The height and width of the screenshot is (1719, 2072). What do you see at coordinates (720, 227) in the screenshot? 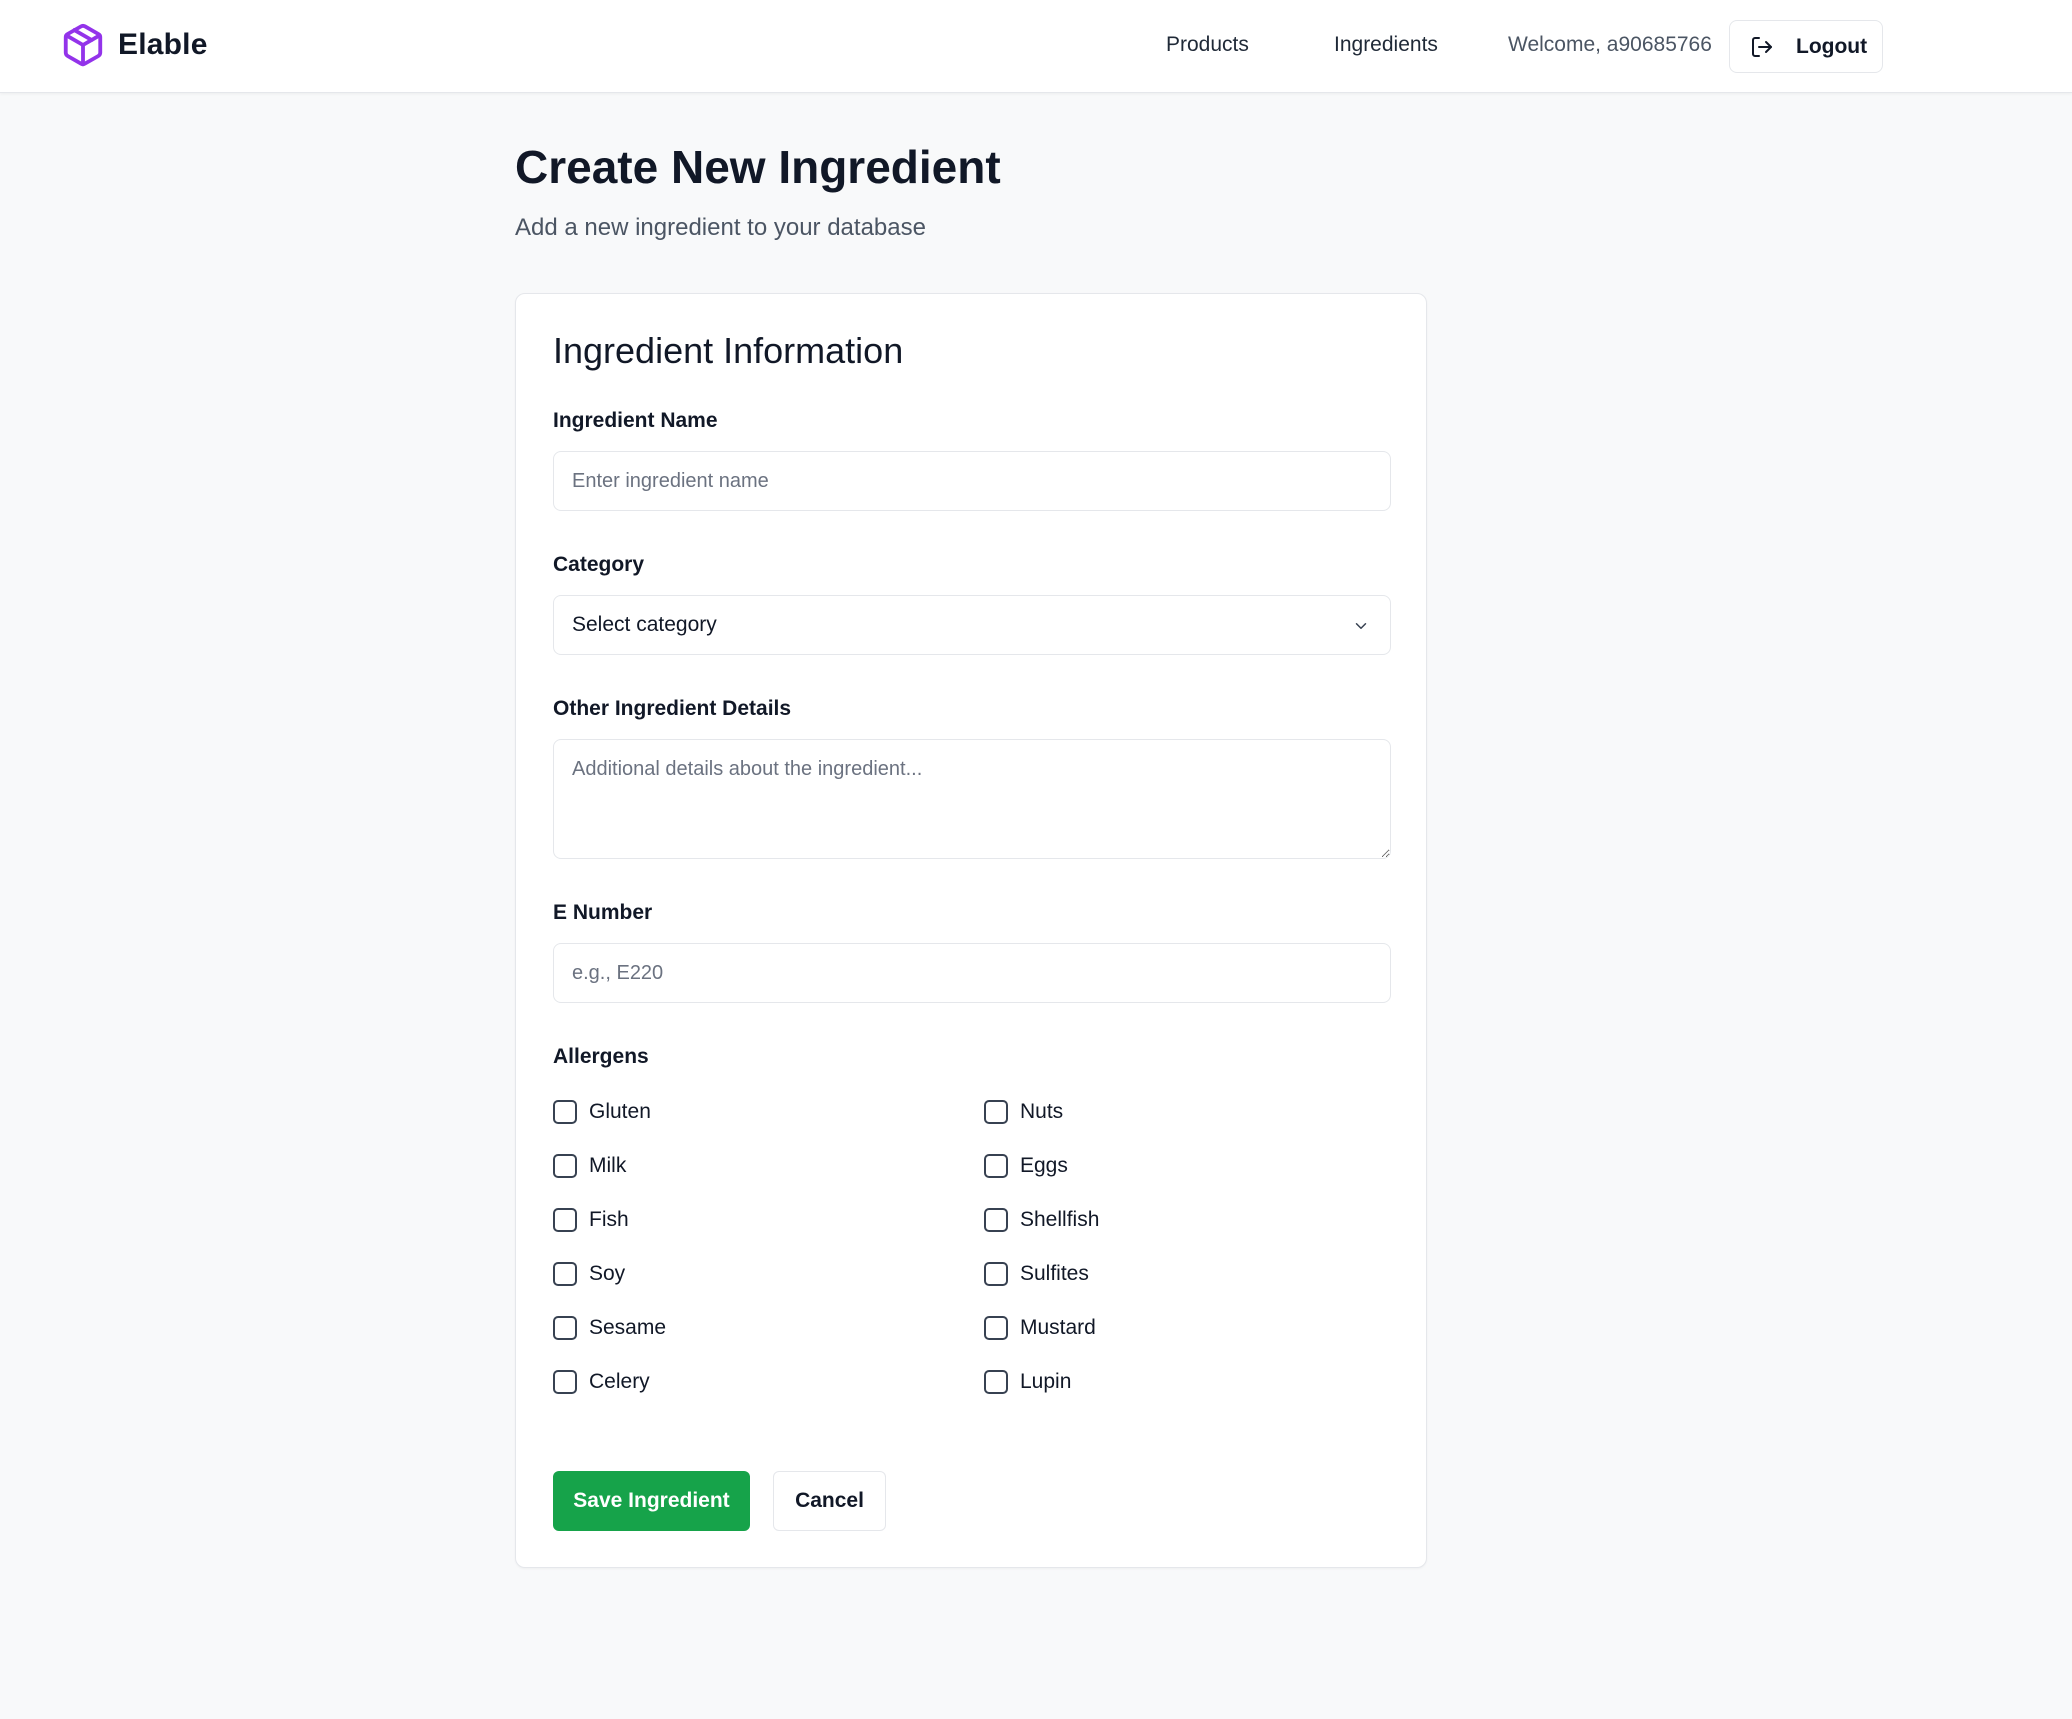
I see `page-subtitle: Add a new ingredient to your database` at bounding box center [720, 227].